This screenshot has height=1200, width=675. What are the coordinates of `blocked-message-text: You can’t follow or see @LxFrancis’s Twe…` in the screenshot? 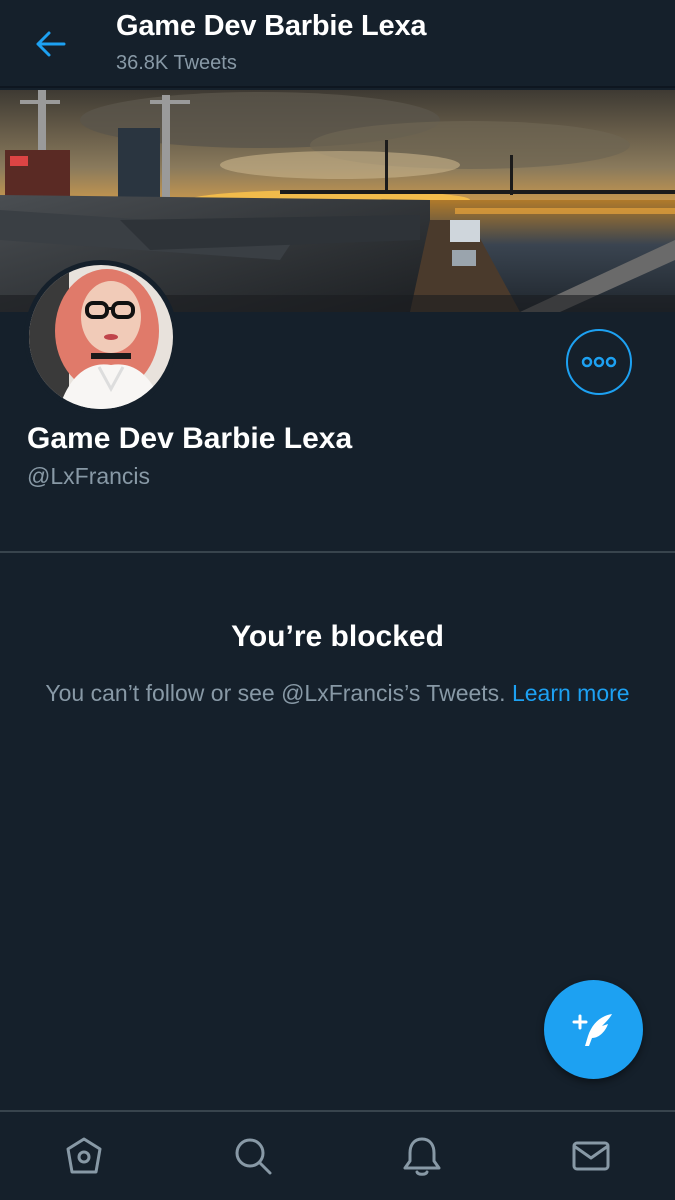 It's located at (275, 693).